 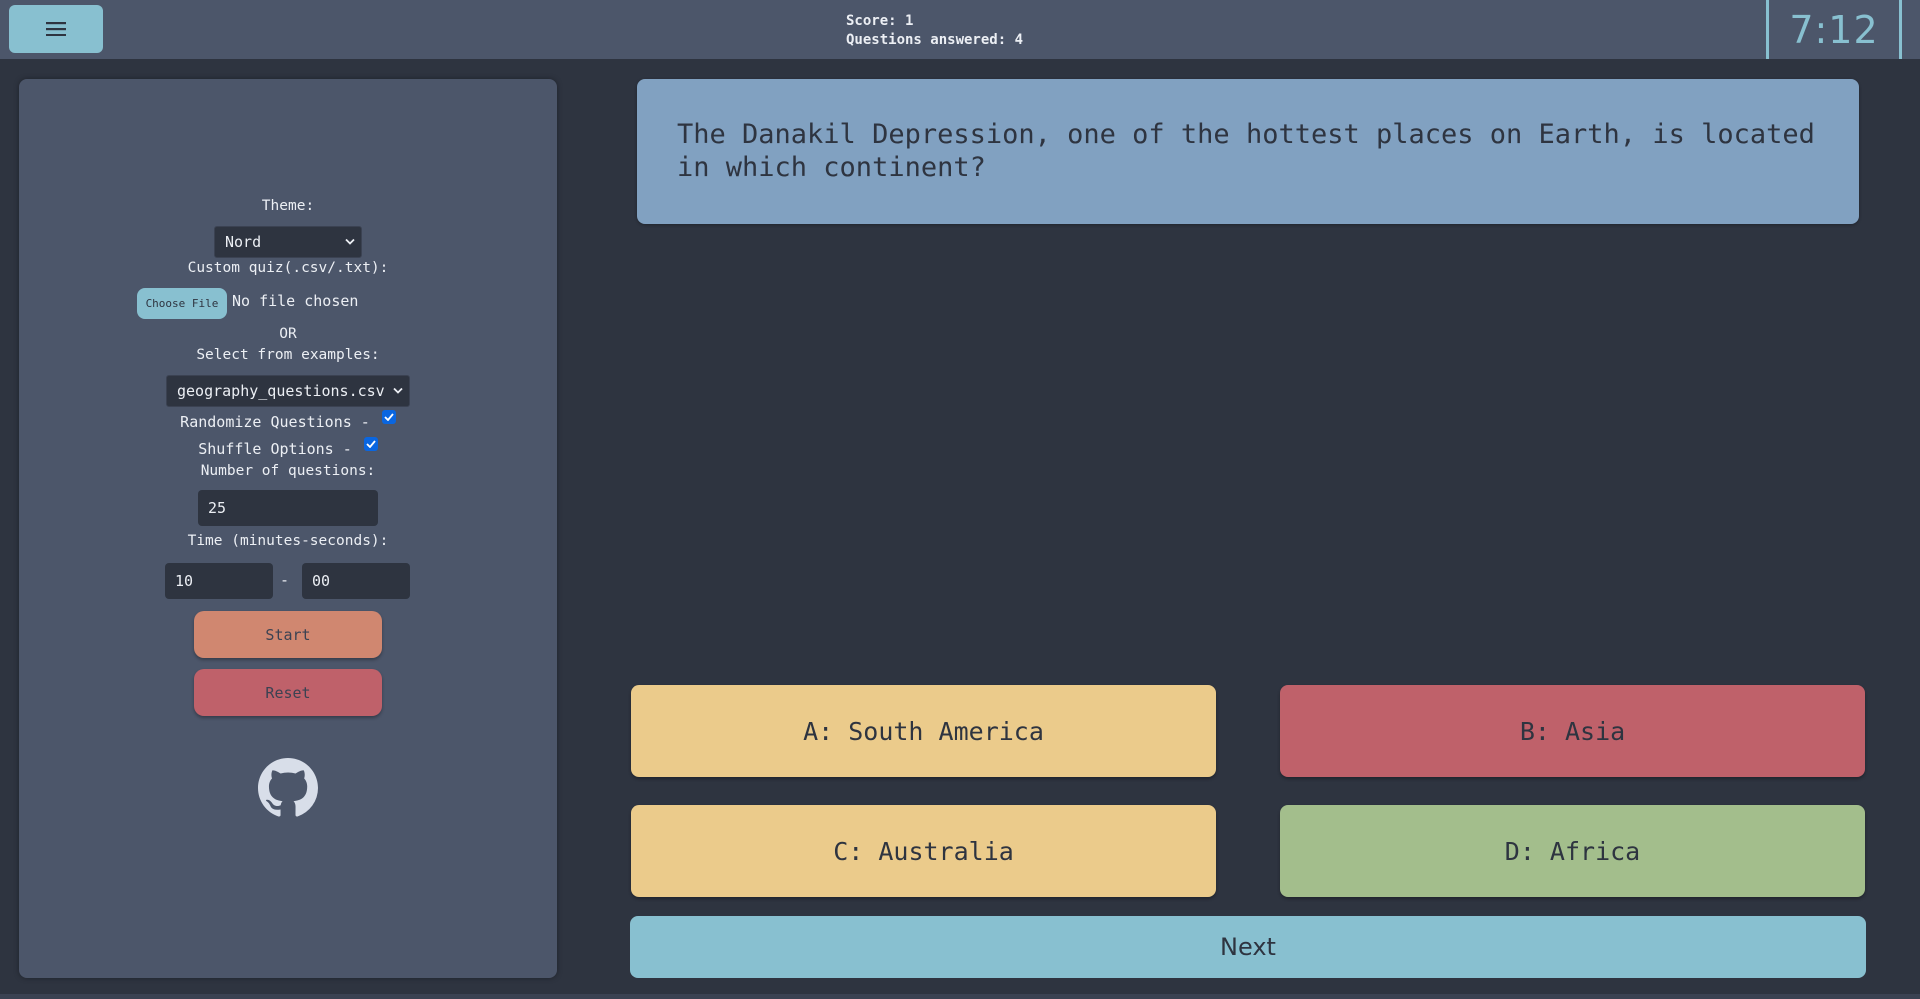 I want to click on theme-select: Nord, so click(x=288, y=242).